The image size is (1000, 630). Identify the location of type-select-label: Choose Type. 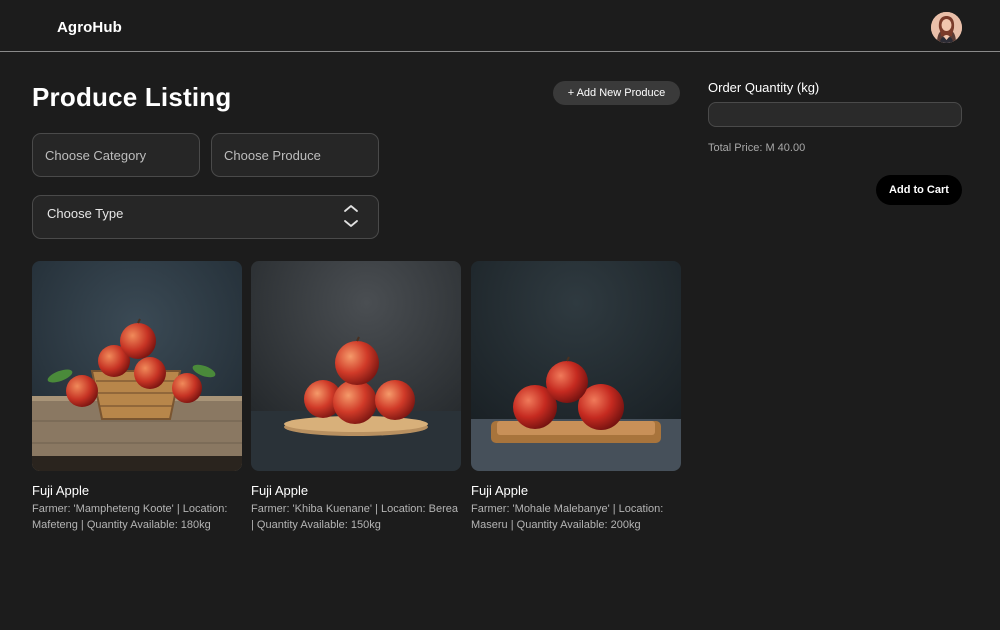
(85, 213).